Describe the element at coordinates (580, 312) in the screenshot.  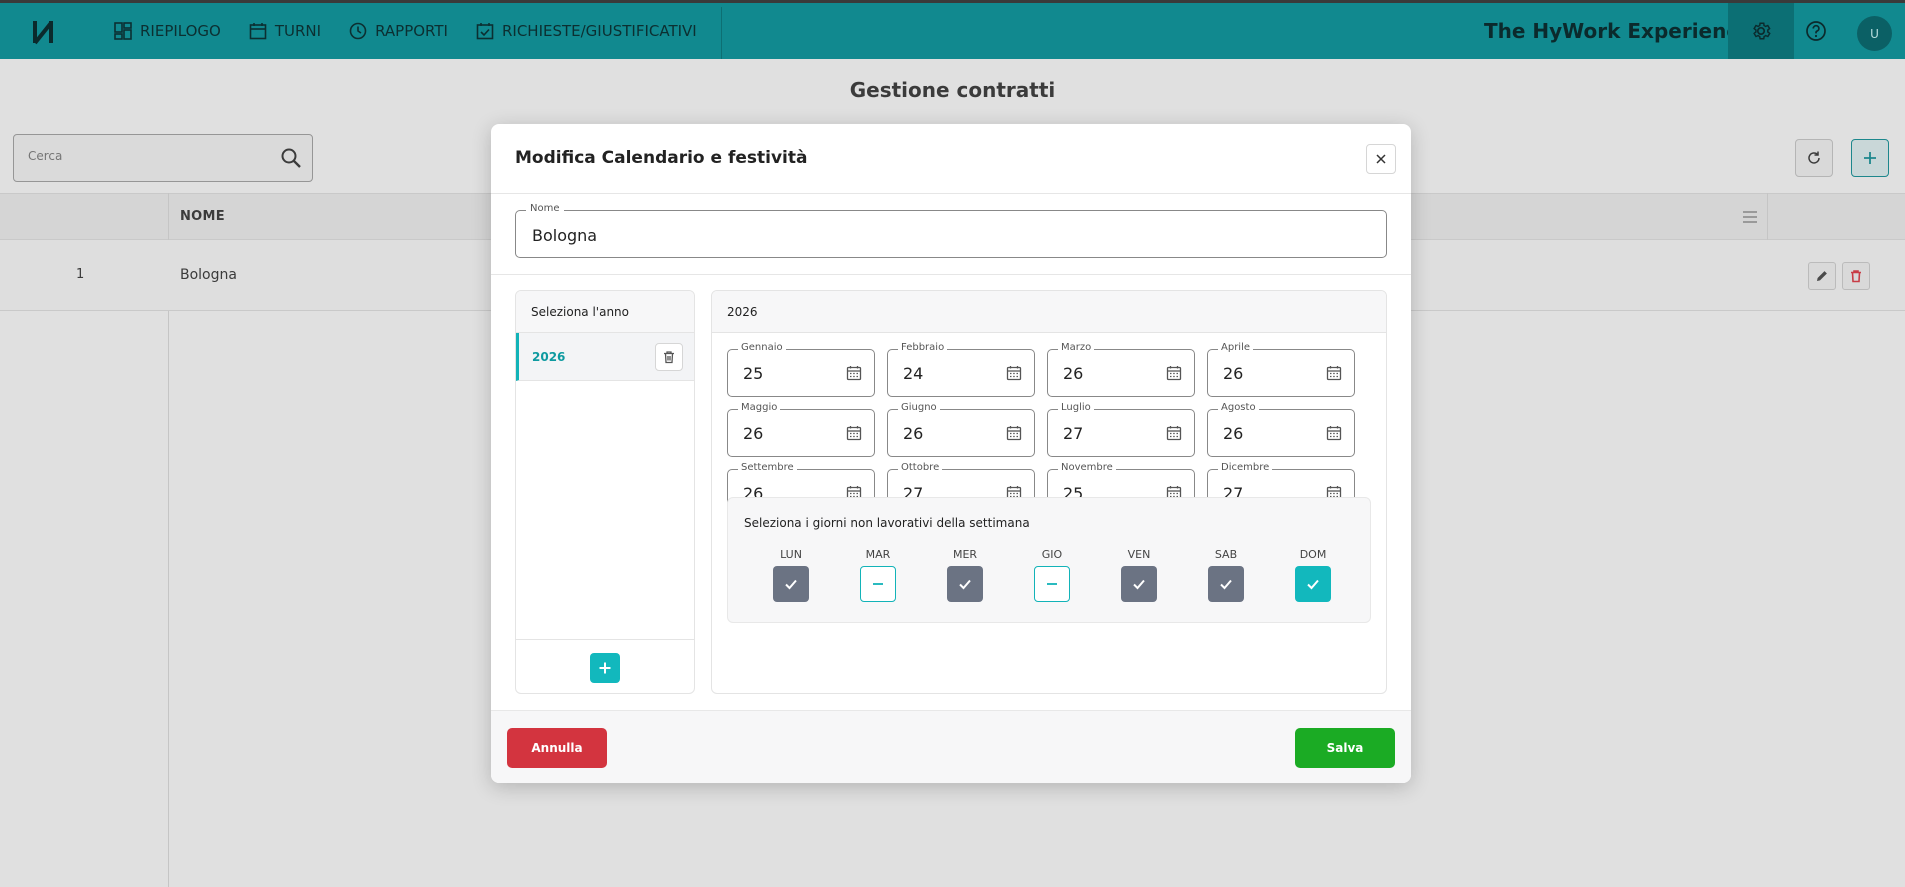
I see `year-panel-title: Seleziona l'anno` at that location.